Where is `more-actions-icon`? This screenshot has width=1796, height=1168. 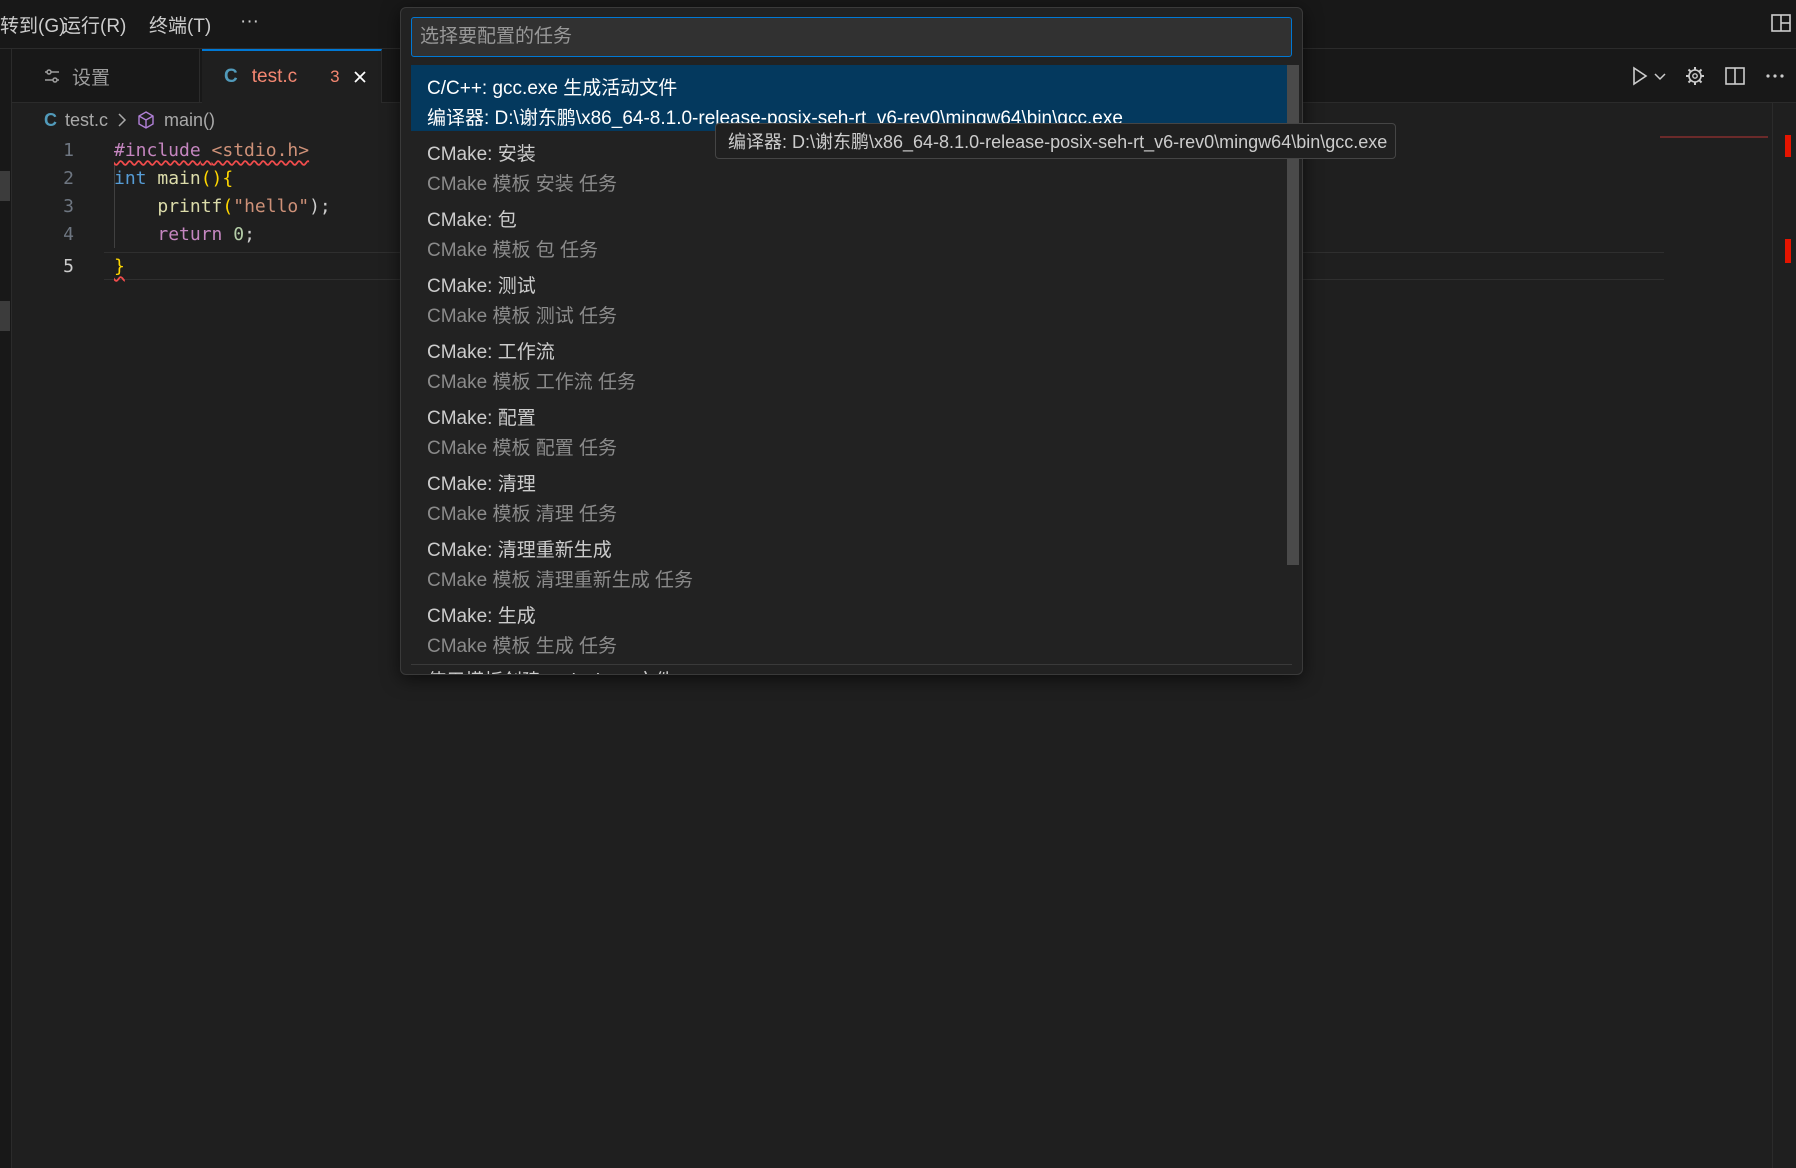
more-actions-icon is located at coordinates (1775, 76).